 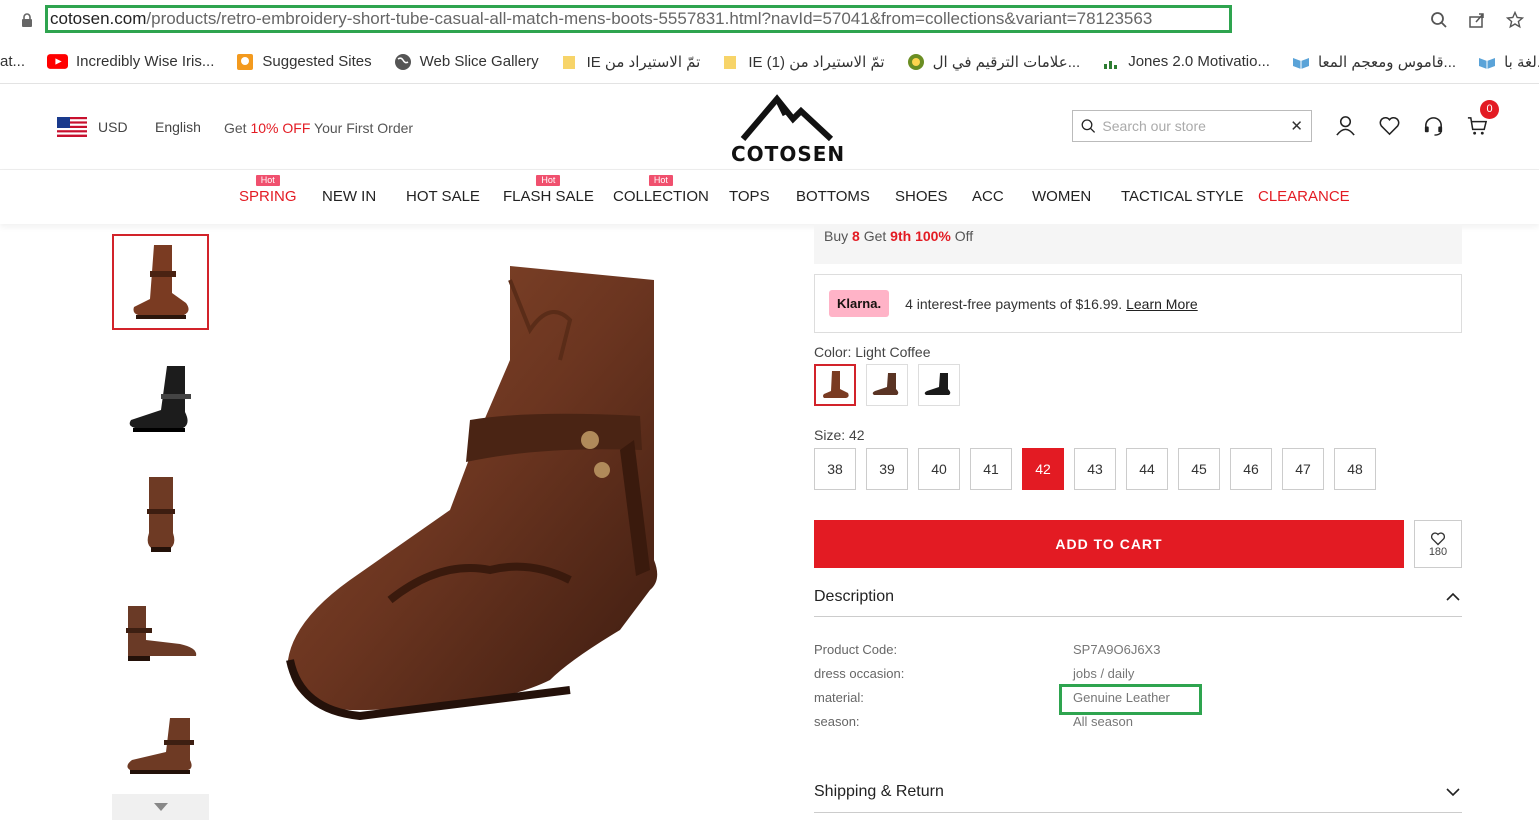 I want to click on wishlist-button: 180, so click(x=1438, y=544).